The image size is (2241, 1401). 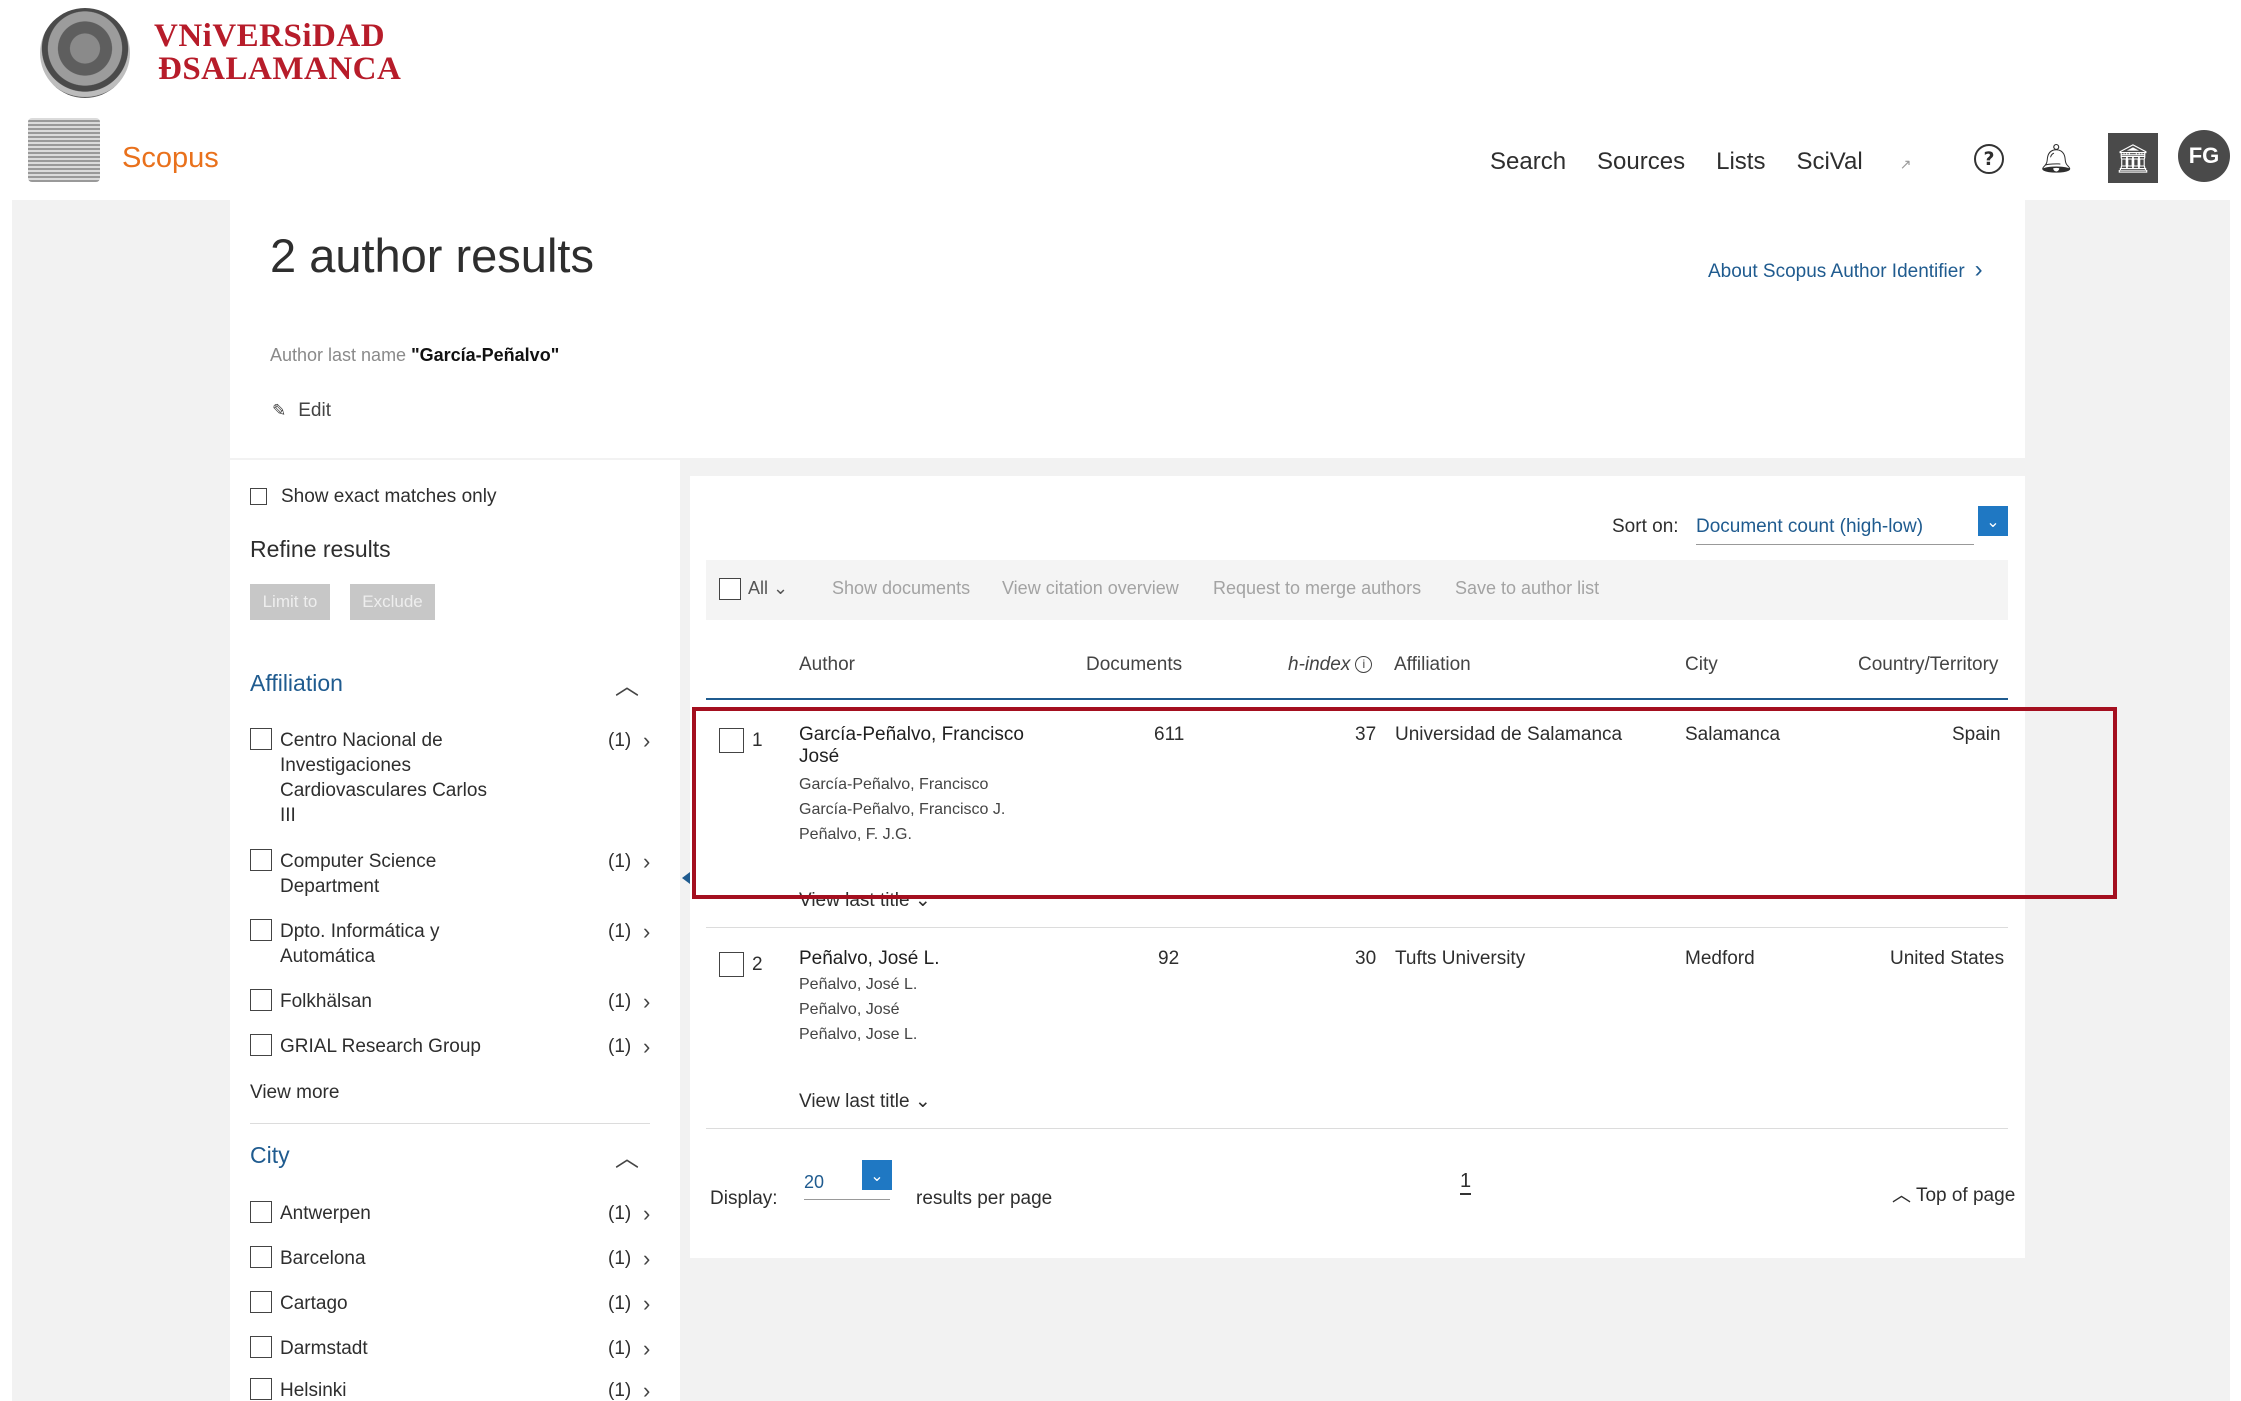 I want to click on page-number: 1, so click(x=1466, y=1182).